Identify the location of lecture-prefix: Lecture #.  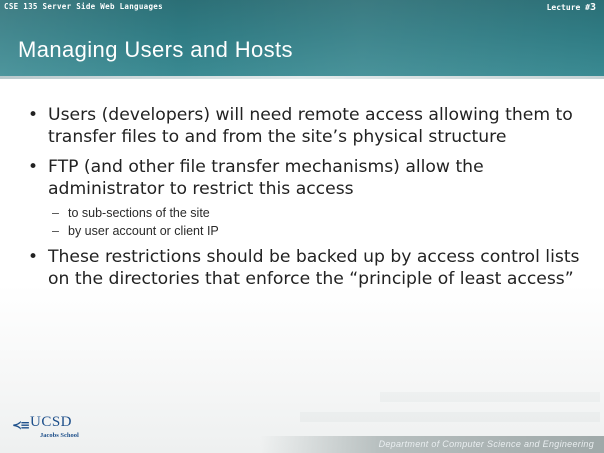
(568, 7).